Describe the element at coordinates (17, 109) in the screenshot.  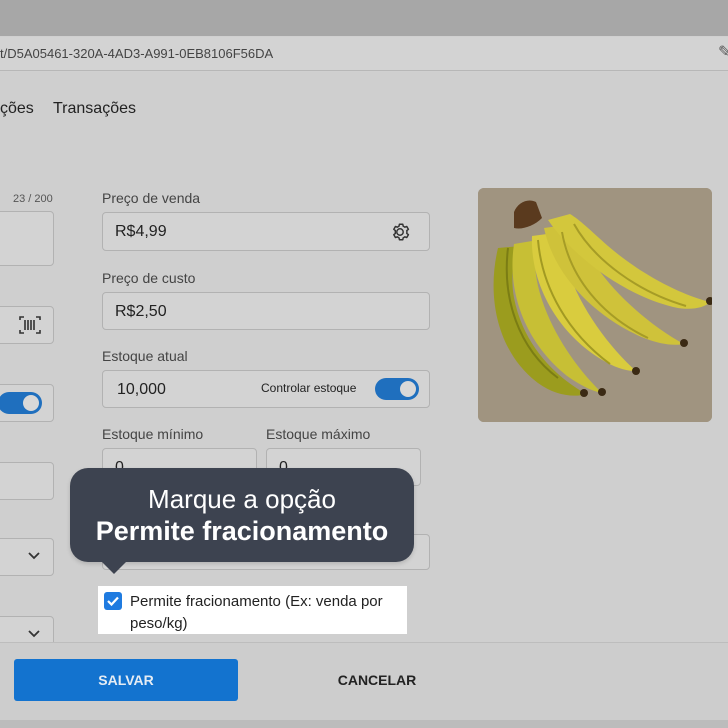
I see `tab-informacoes: ções` at that location.